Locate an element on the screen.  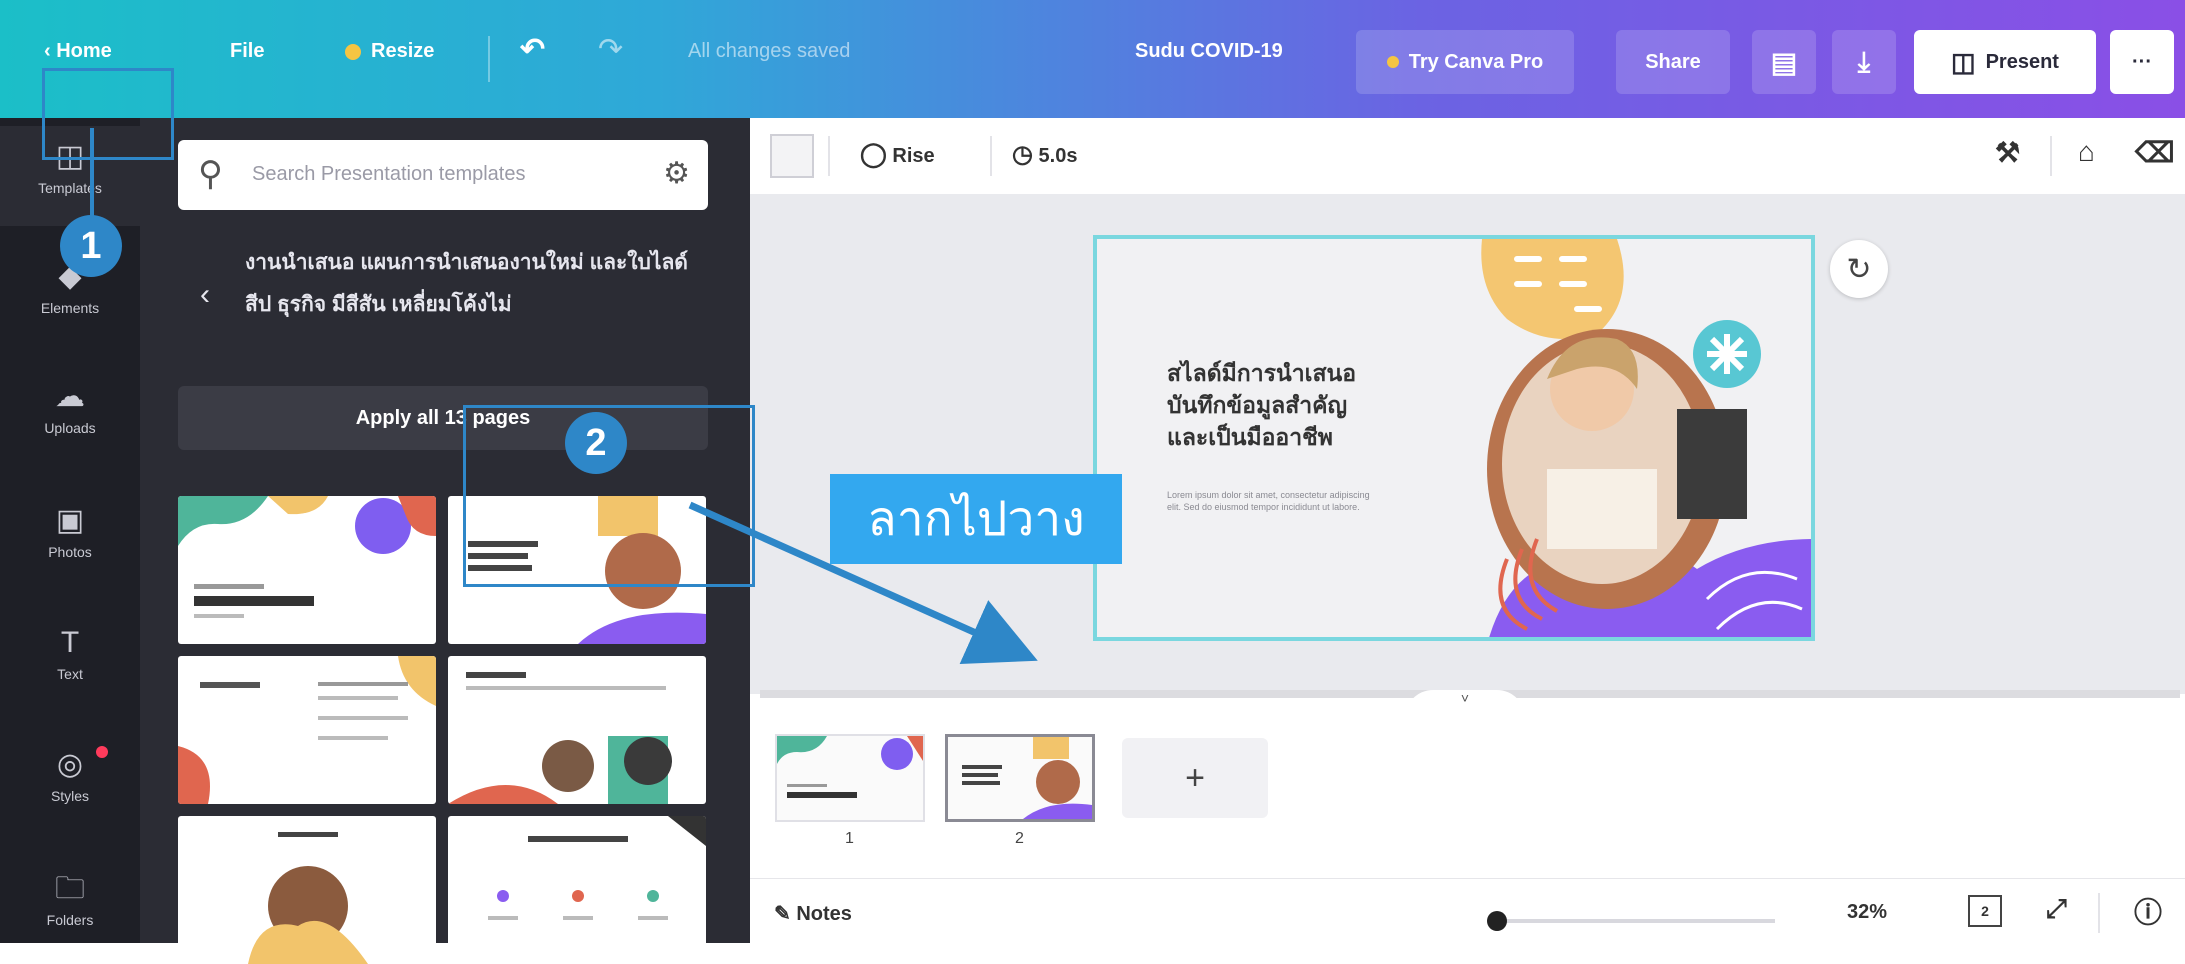
timing-label: 5.0s is located at coordinates (1058, 156).